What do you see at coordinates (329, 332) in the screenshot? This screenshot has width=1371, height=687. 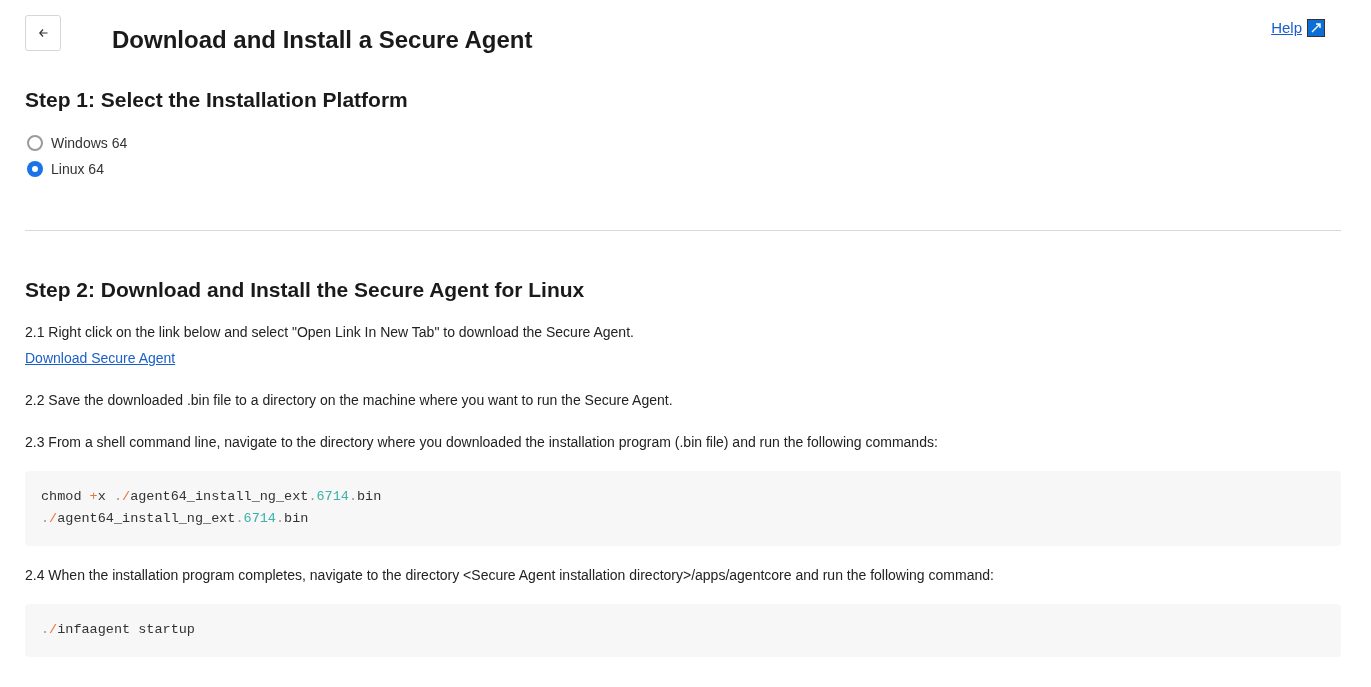 I see `instruction-text: 2.1 Right click on the link below and select "Open Link In New Tab" to download the Secure Agent.` at bounding box center [329, 332].